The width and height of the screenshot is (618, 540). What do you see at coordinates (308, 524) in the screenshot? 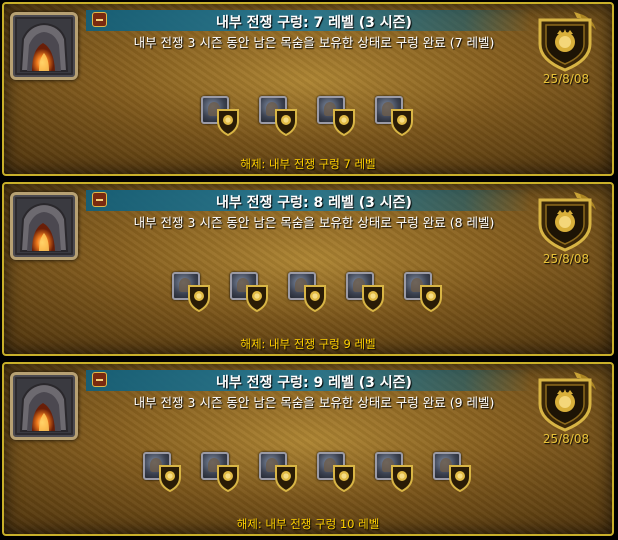
I see `unlock-text: 해제: 내부 전쟁 구렁 10 레벨` at bounding box center [308, 524].